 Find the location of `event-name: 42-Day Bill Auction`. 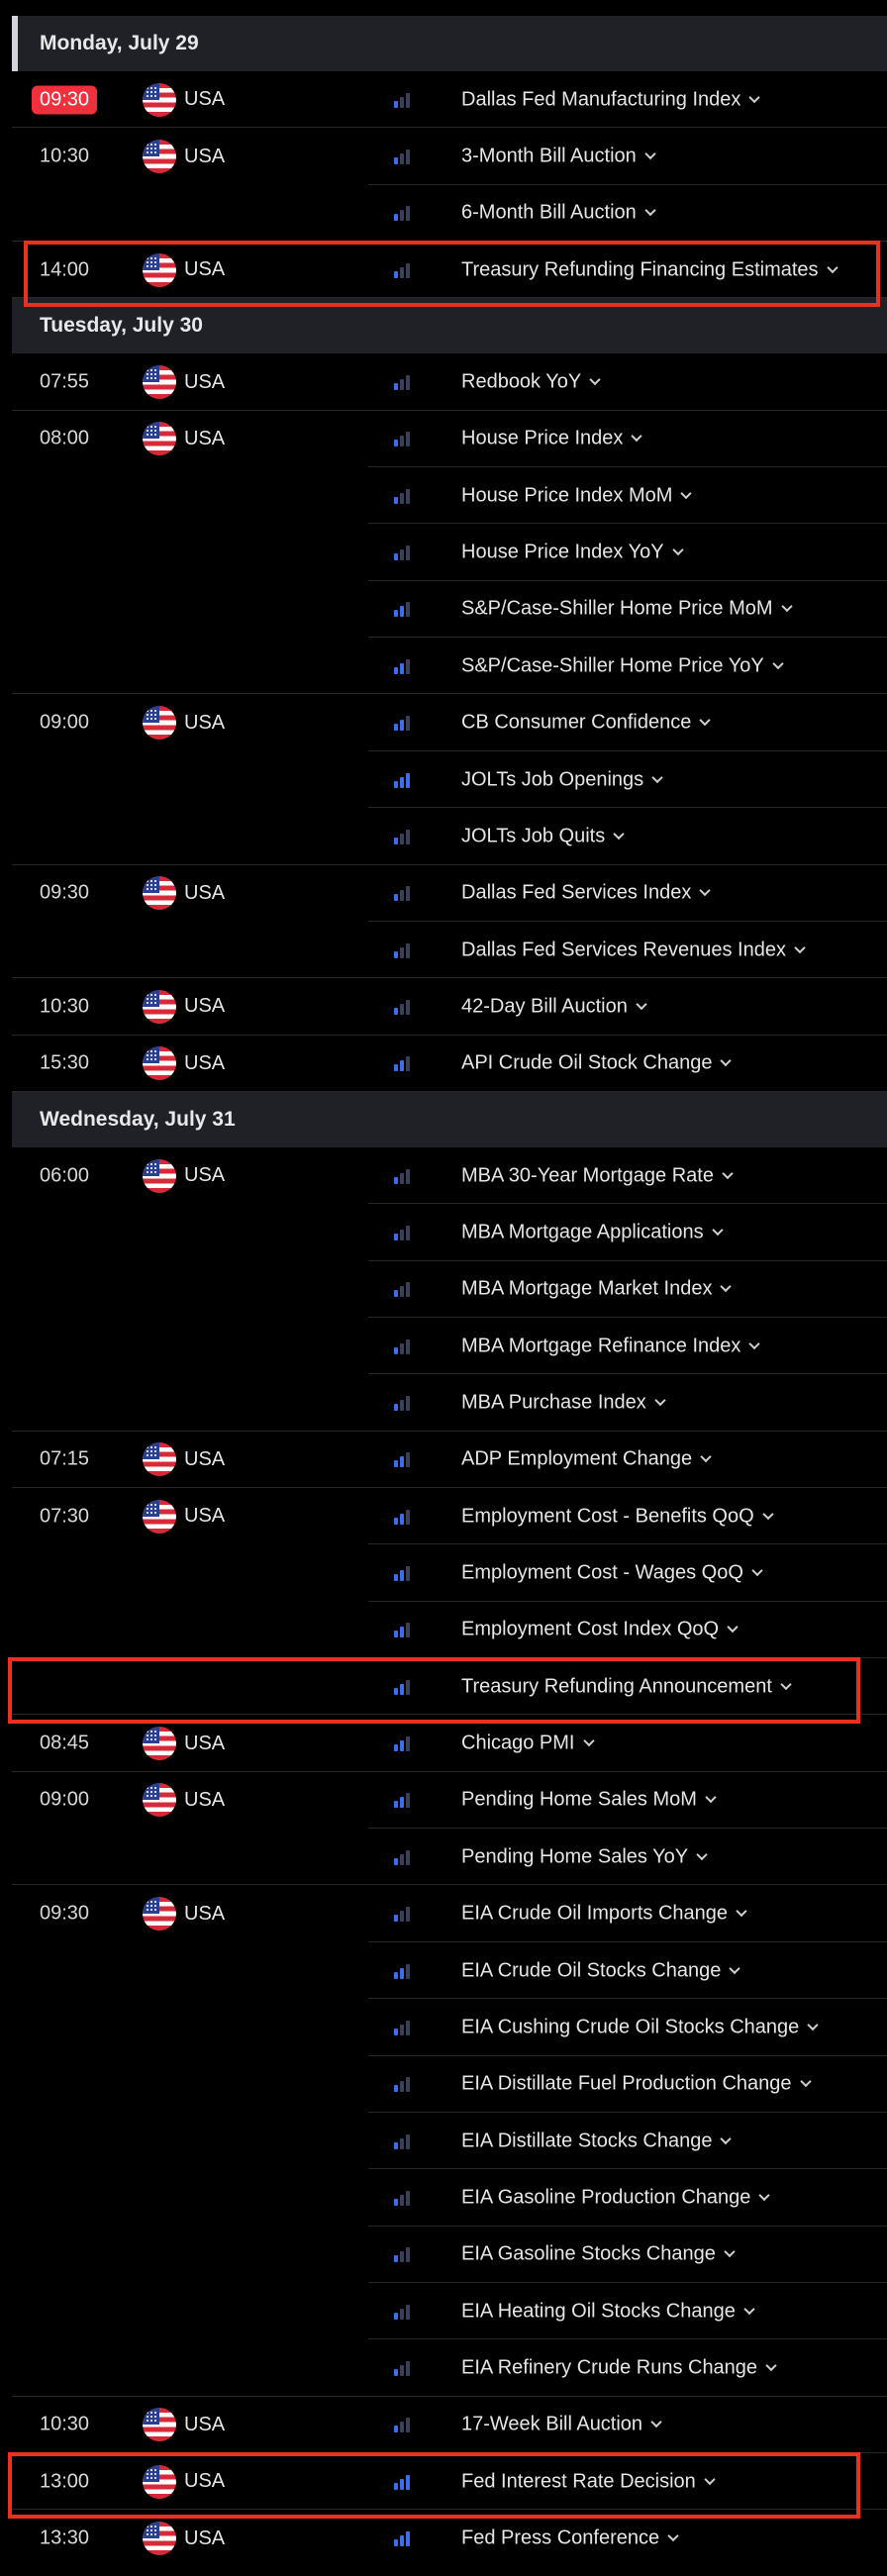

event-name: 42-Day Bill Auction is located at coordinates (554, 1007).